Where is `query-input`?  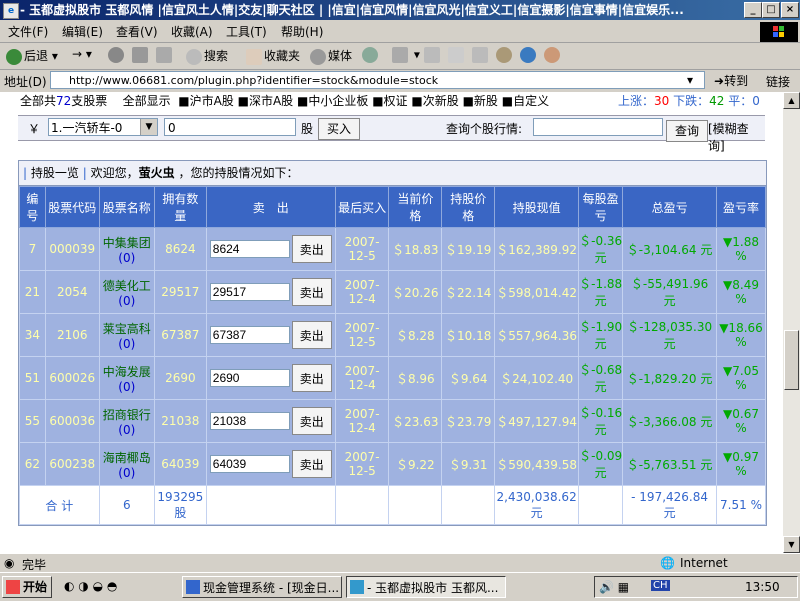 query-input is located at coordinates (598, 127).